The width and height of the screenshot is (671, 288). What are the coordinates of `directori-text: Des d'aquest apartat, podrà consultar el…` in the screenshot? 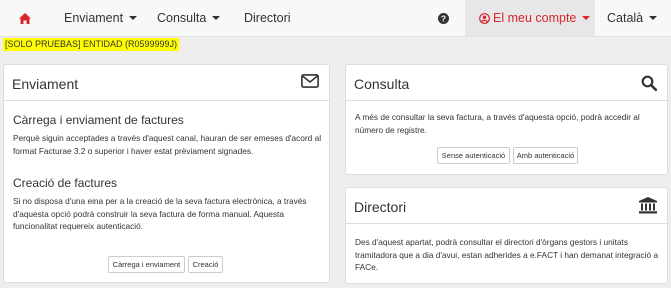 It's located at (507, 254).